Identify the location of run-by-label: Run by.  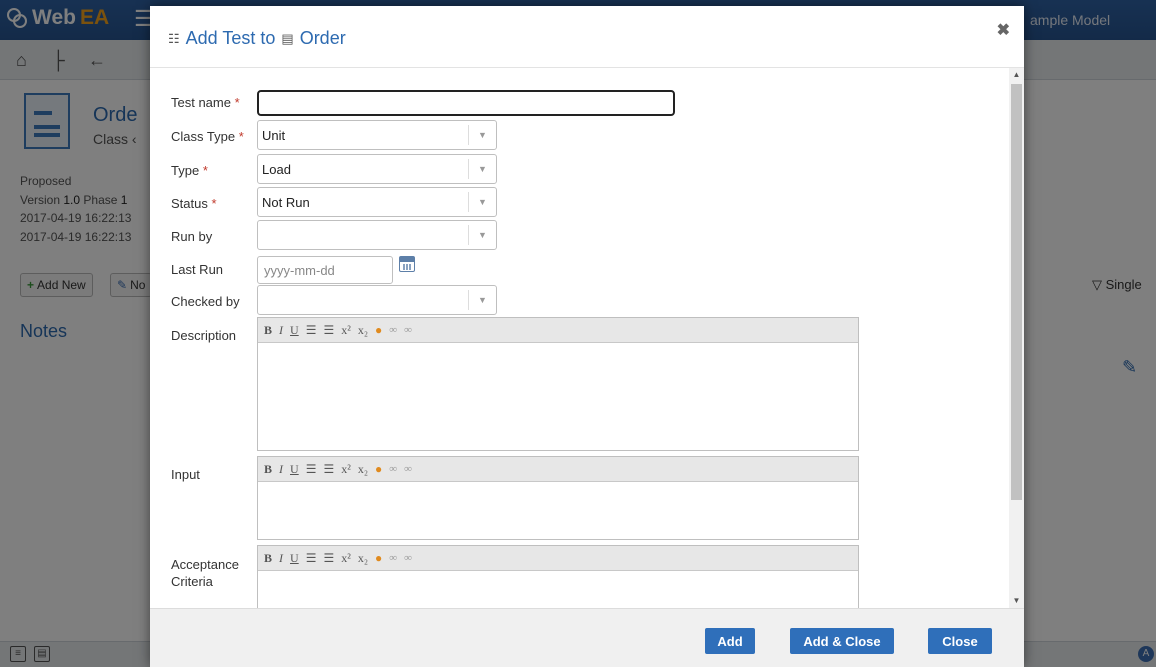
(192, 236).